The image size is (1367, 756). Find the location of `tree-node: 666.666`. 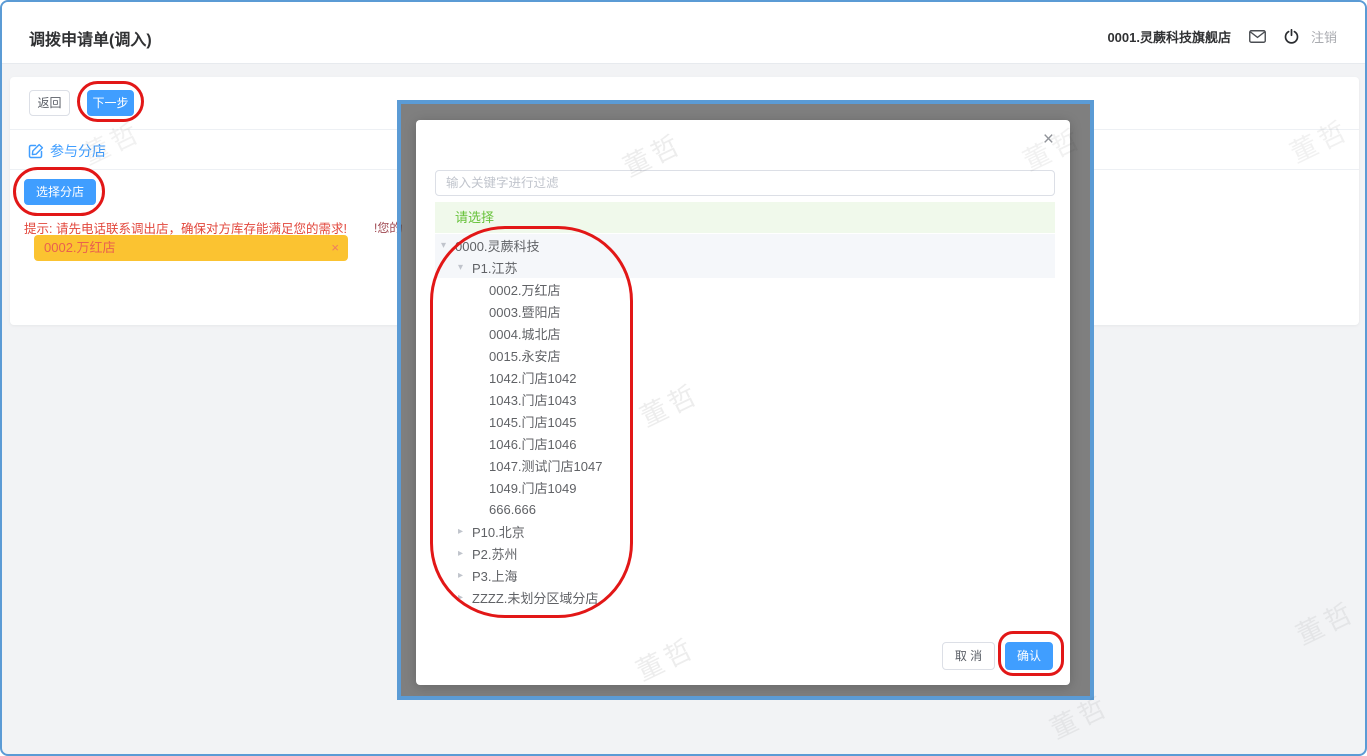

tree-node: 666.666 is located at coordinates (745, 509).